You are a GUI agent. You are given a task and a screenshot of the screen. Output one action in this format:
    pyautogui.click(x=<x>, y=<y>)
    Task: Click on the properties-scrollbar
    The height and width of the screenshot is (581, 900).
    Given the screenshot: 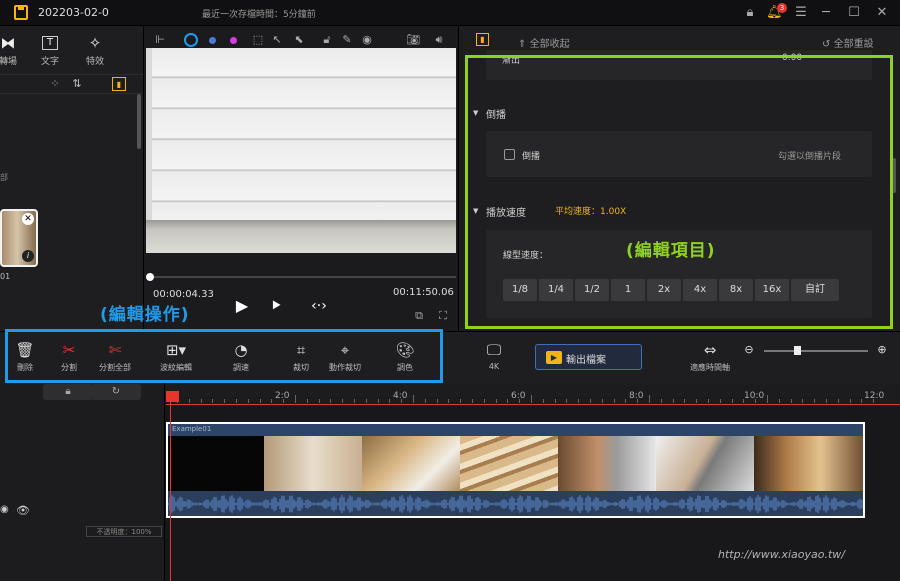 What is the action you would take?
    pyautogui.click(x=894, y=175)
    